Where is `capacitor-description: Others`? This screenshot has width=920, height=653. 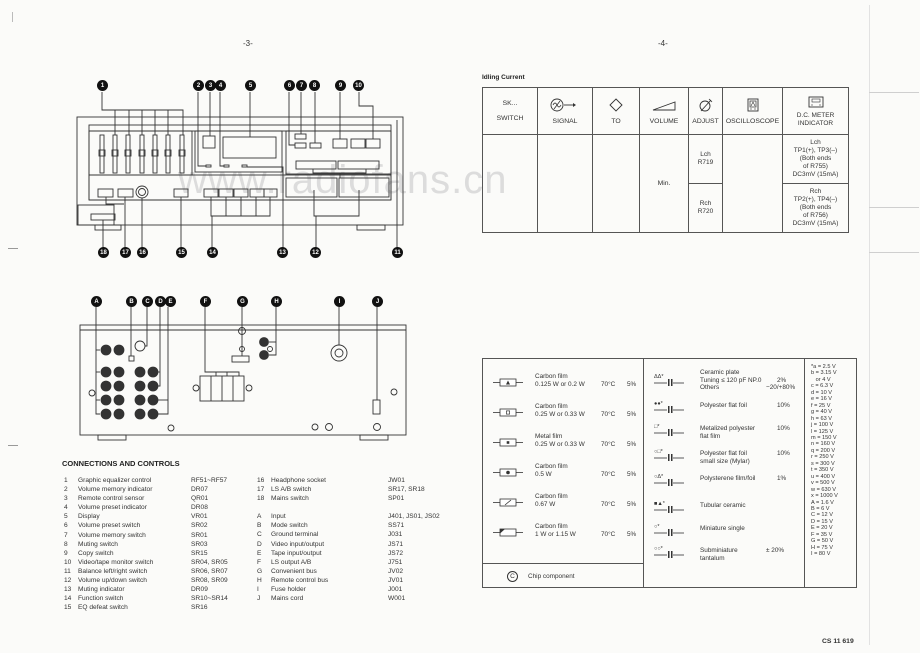 capacitor-description: Others is located at coordinates (710, 388).